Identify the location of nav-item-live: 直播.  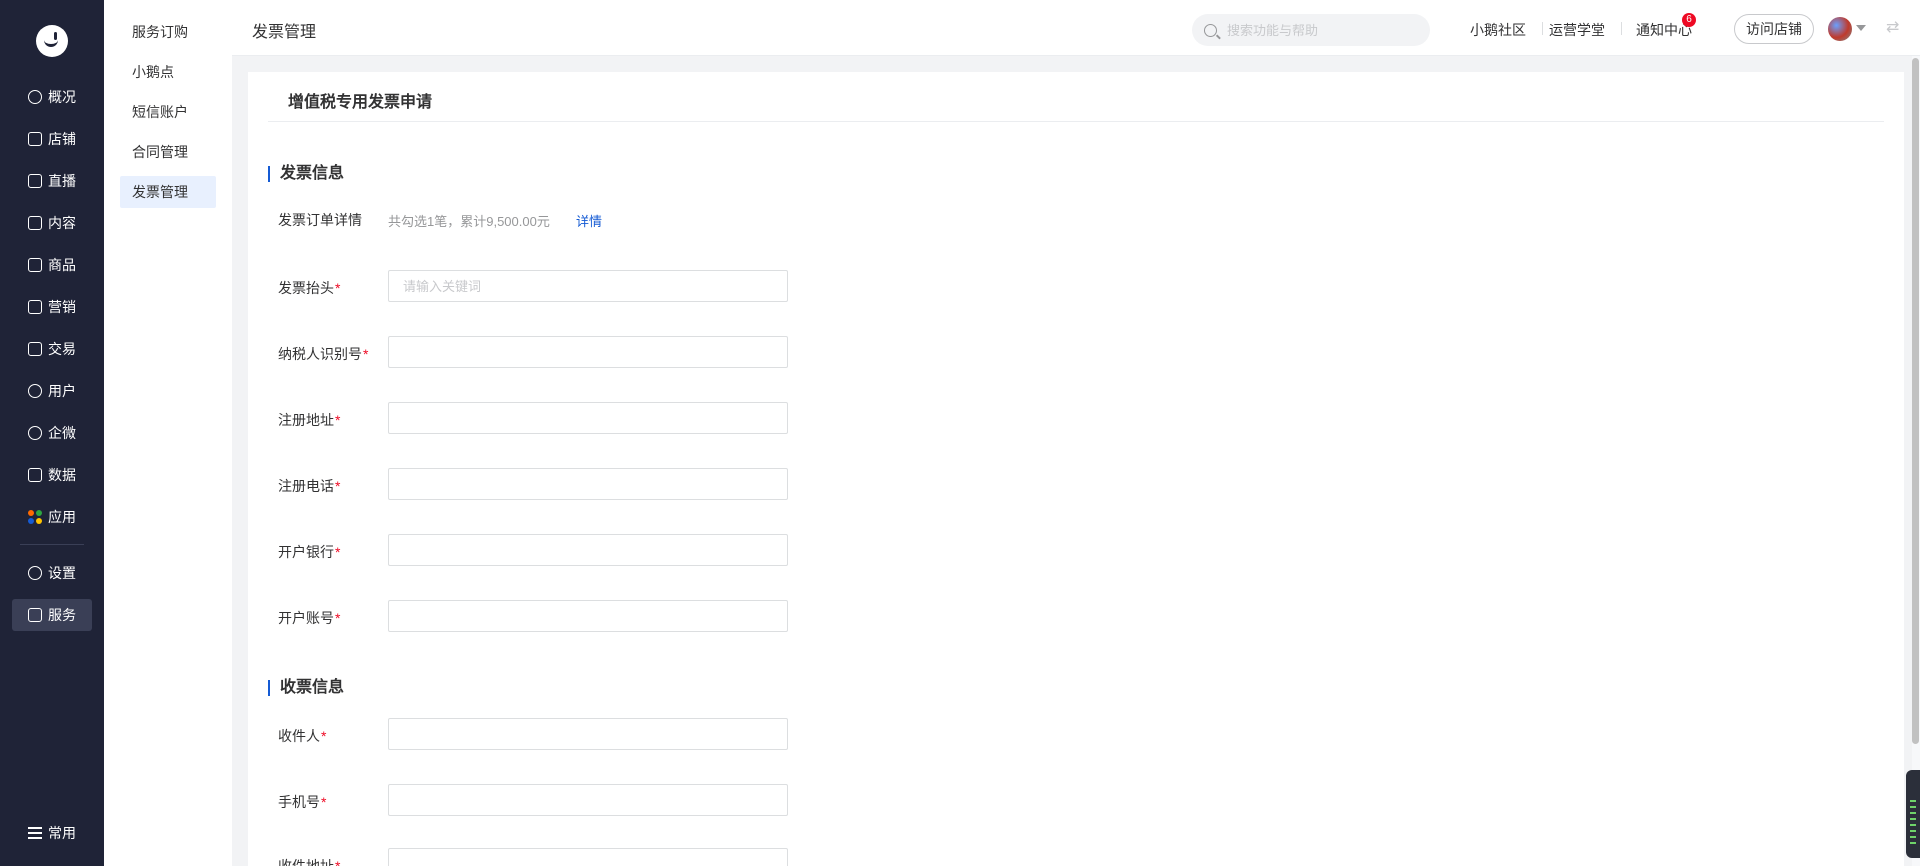
(52, 181).